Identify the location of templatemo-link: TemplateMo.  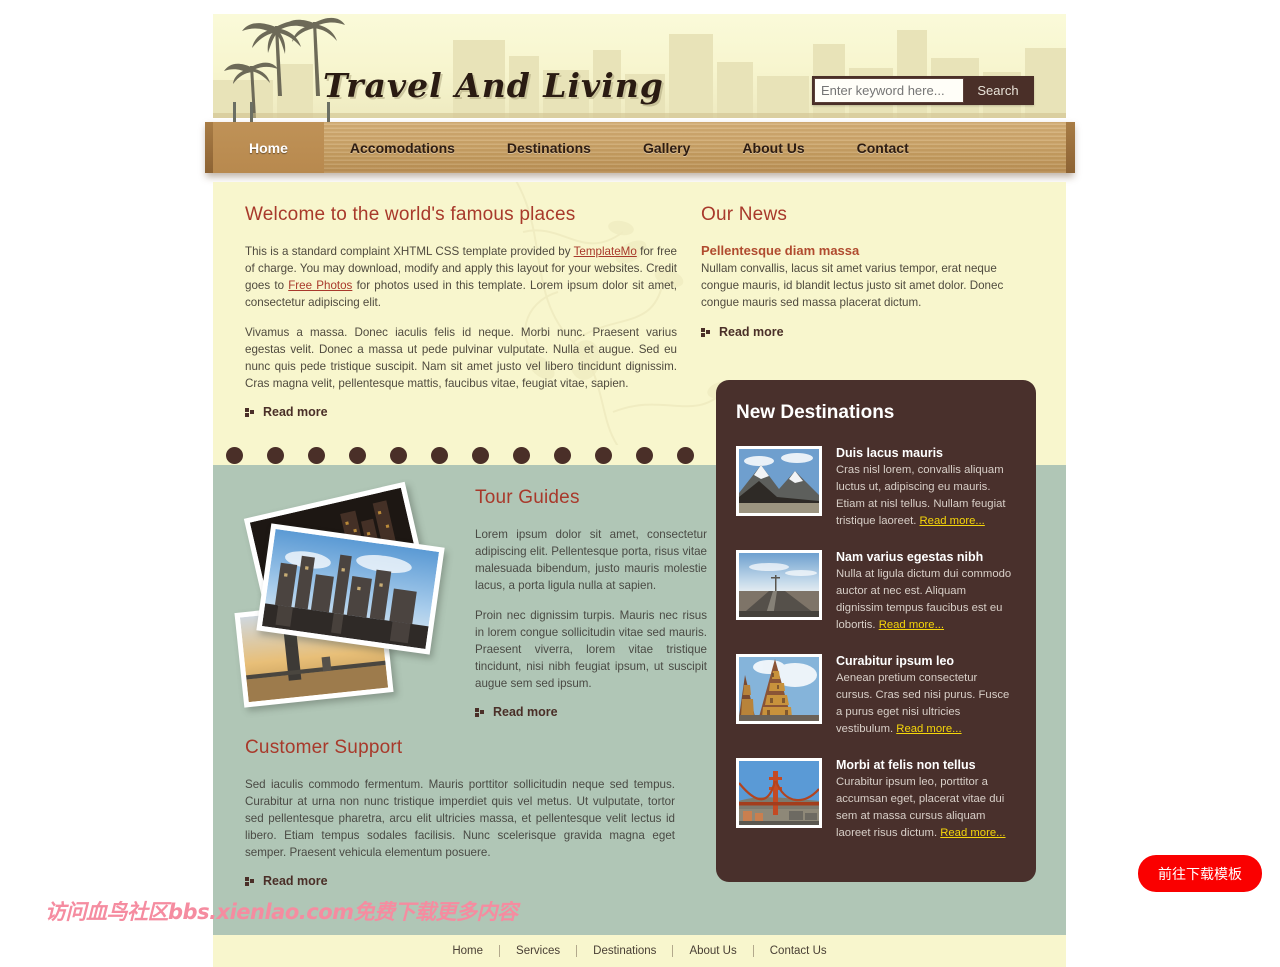
(605, 251).